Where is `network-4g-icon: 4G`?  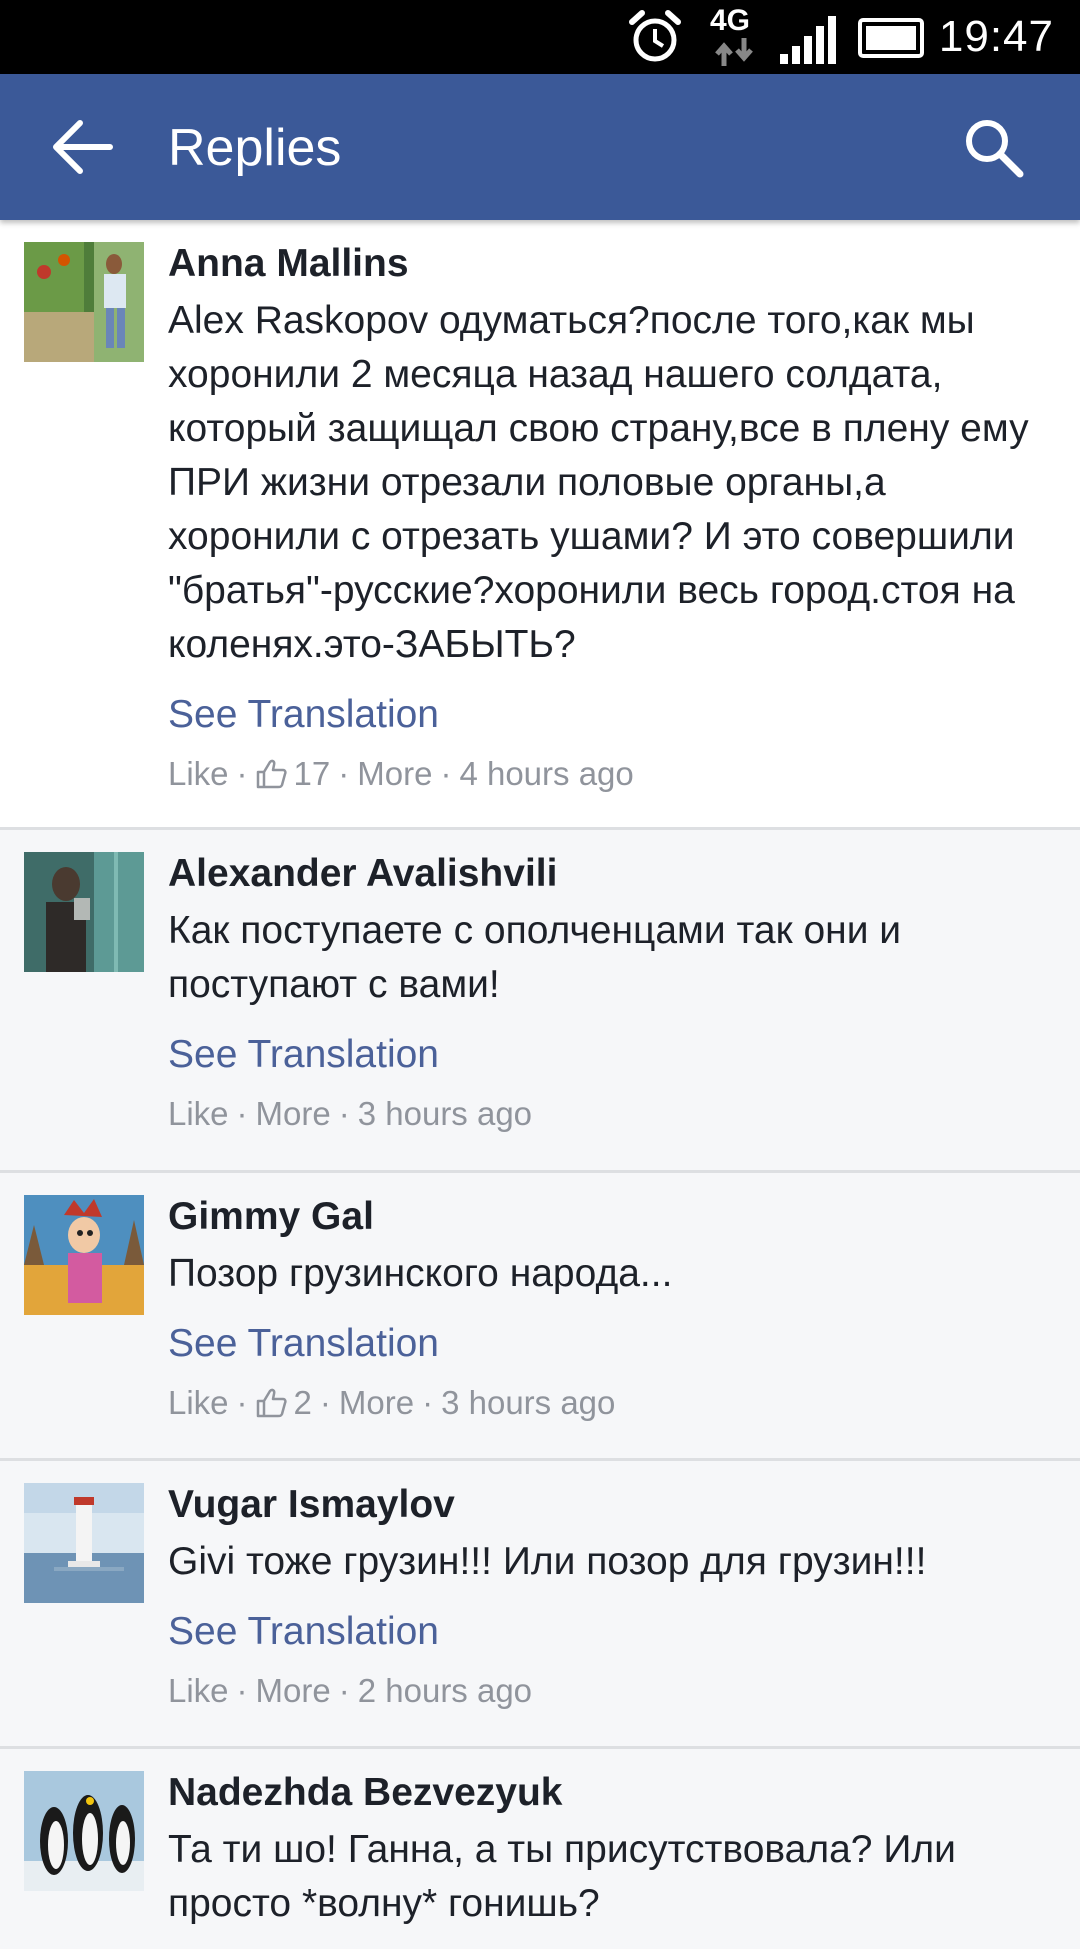 network-4g-icon: 4G is located at coordinates (733, 36).